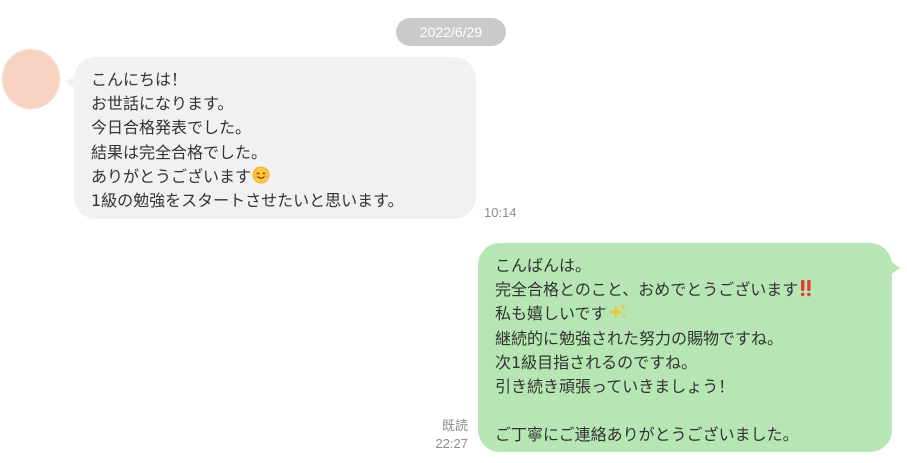 The height and width of the screenshot is (463, 907). I want to click on message-line: 結果は完全合格でした。, so click(179, 152).